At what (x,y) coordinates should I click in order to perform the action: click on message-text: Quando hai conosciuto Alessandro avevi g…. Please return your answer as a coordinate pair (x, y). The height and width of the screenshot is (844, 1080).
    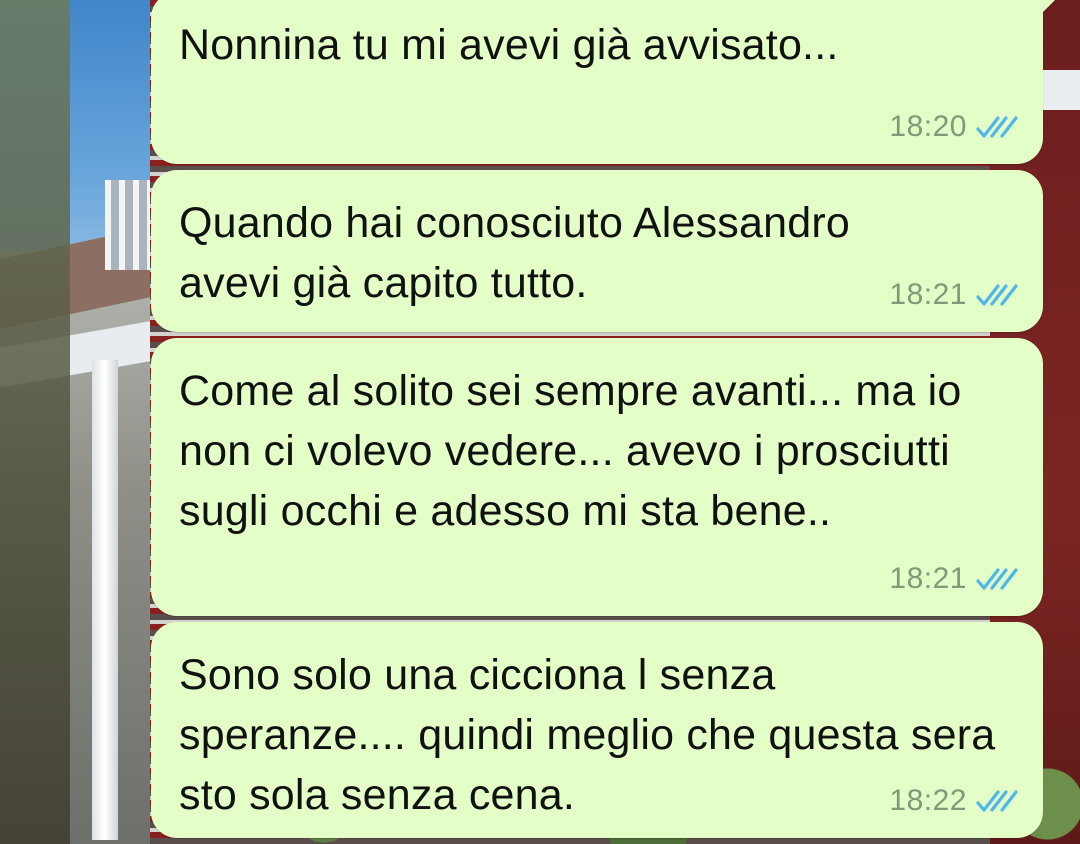
    Looking at the image, I should click on (514, 253).